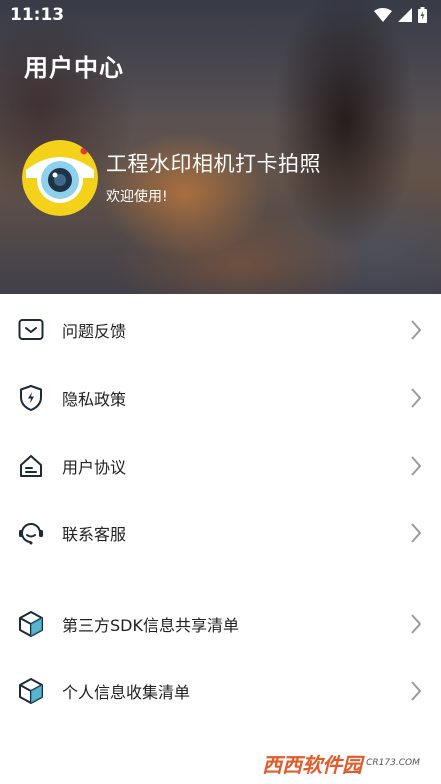 The width and height of the screenshot is (441, 784). I want to click on wifi-icon, so click(383, 15).